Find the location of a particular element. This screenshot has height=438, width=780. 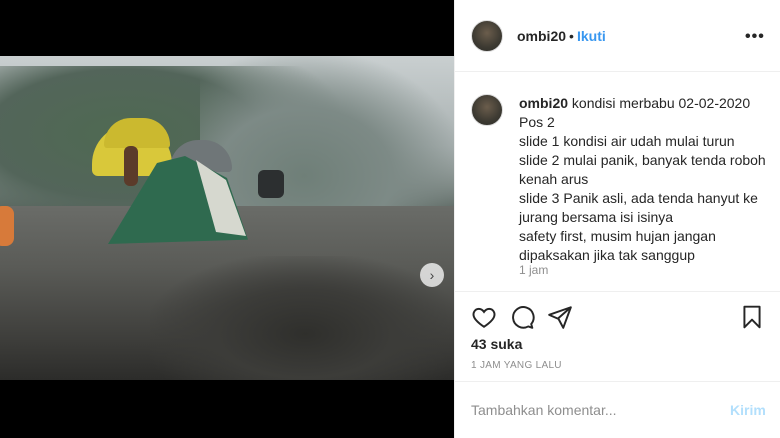

caption-line: slide 1 kondisi air udah mulai turun is located at coordinates (627, 141).